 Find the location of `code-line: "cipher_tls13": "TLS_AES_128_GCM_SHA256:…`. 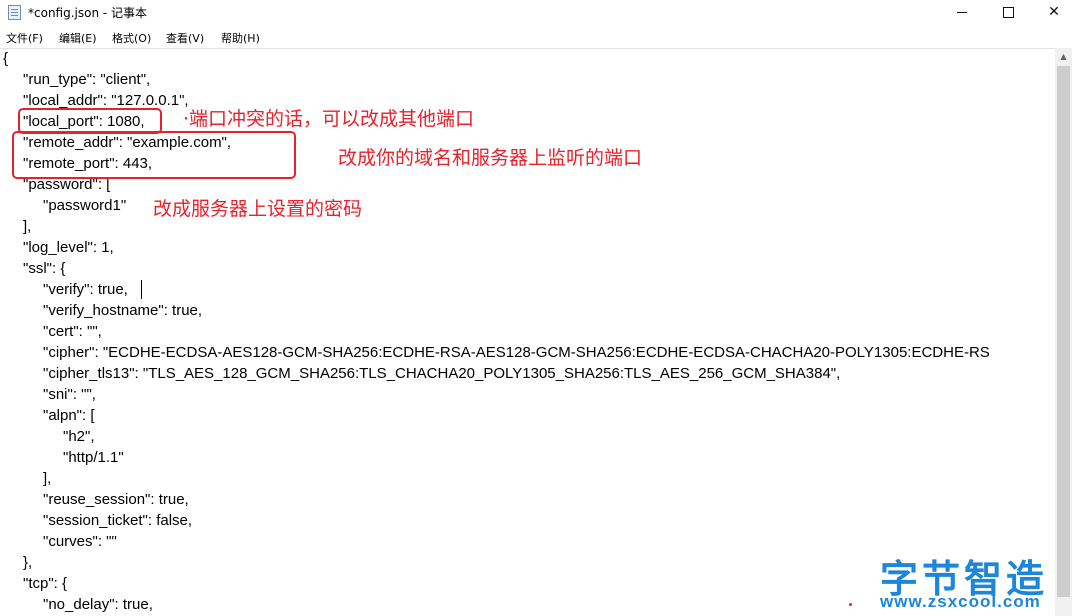

code-line: "cipher_tls13": "TLS_AES_128_GCM_SHA256:… is located at coordinates (442, 373).